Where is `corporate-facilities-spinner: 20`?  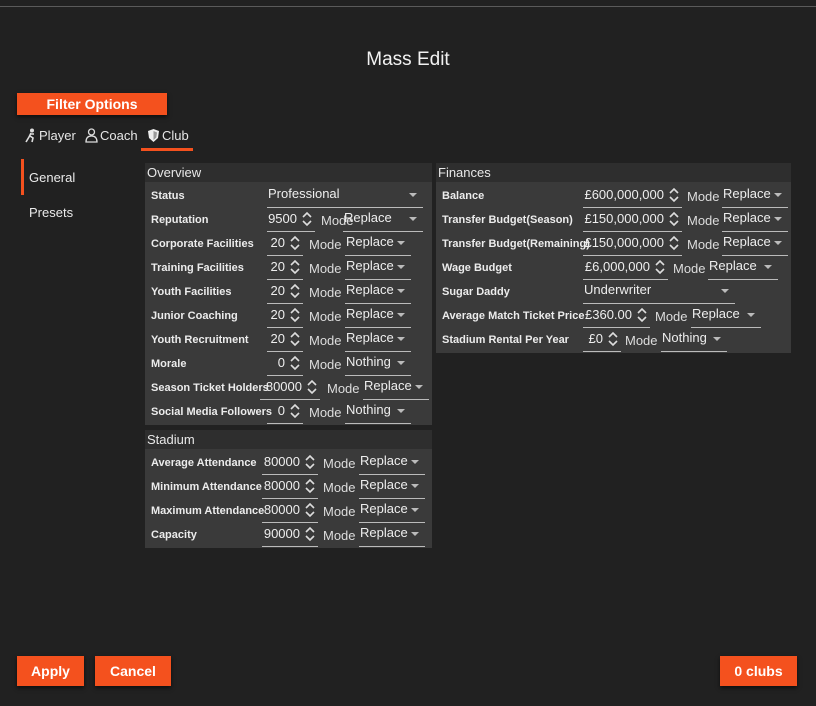
corporate-facilities-spinner: 20 is located at coordinates (285, 244).